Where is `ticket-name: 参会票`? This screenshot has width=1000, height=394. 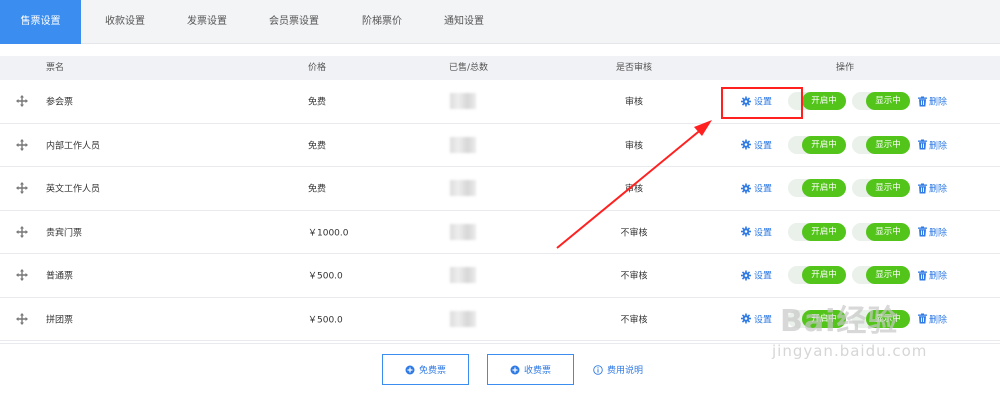 ticket-name: 参会票 is located at coordinates (60, 102).